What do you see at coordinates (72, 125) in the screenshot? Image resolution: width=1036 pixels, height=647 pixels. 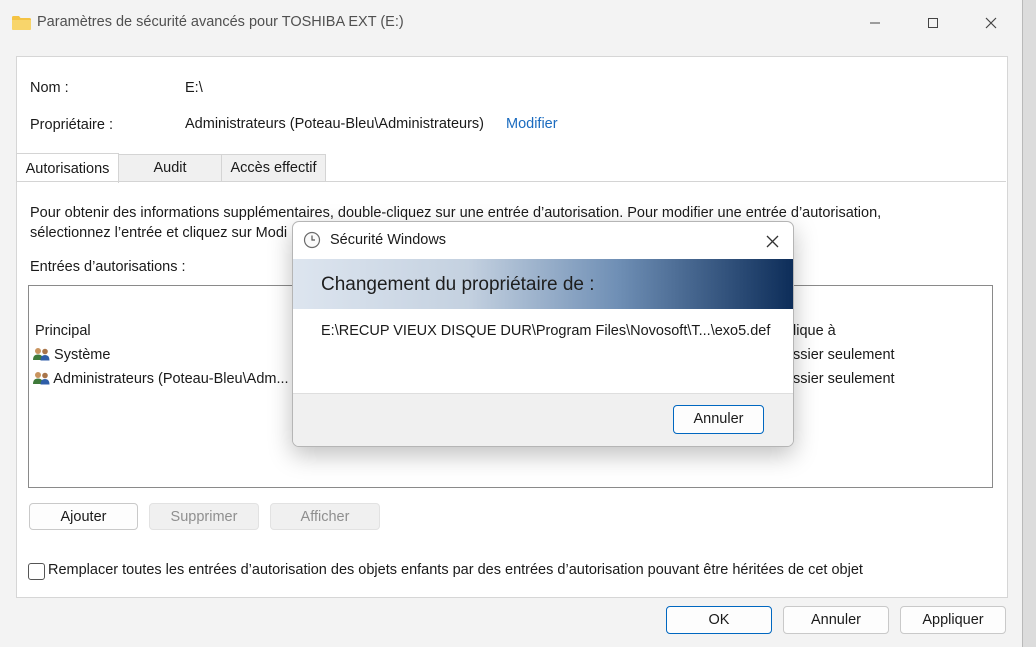 I see `owner-label: Propriétaire :` at bounding box center [72, 125].